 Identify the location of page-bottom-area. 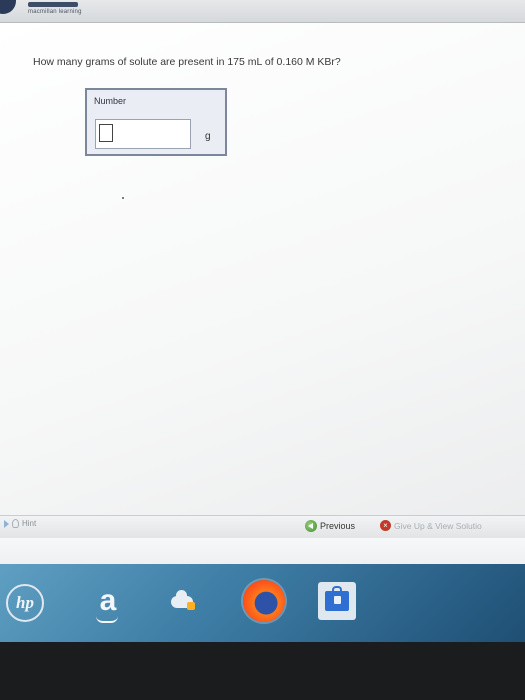
(262, 551).